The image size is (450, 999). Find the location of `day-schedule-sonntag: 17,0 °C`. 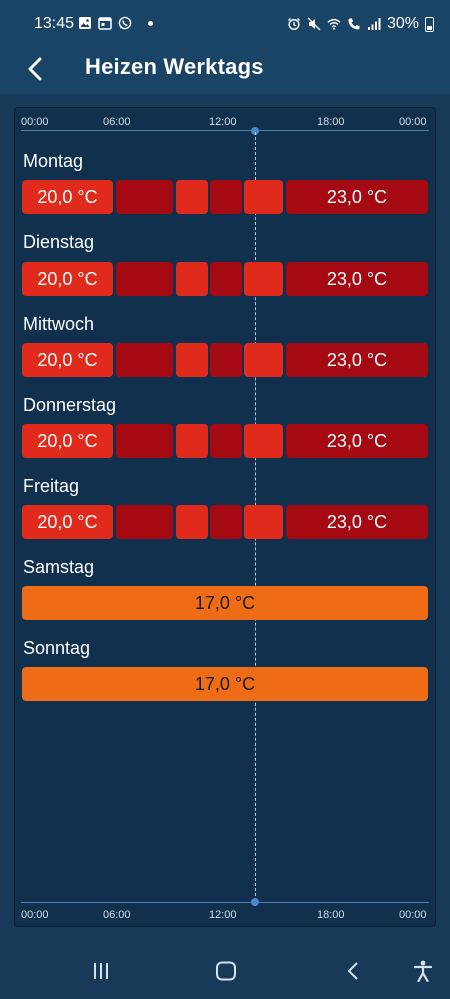

day-schedule-sonntag: 17,0 °C is located at coordinates (225, 684).